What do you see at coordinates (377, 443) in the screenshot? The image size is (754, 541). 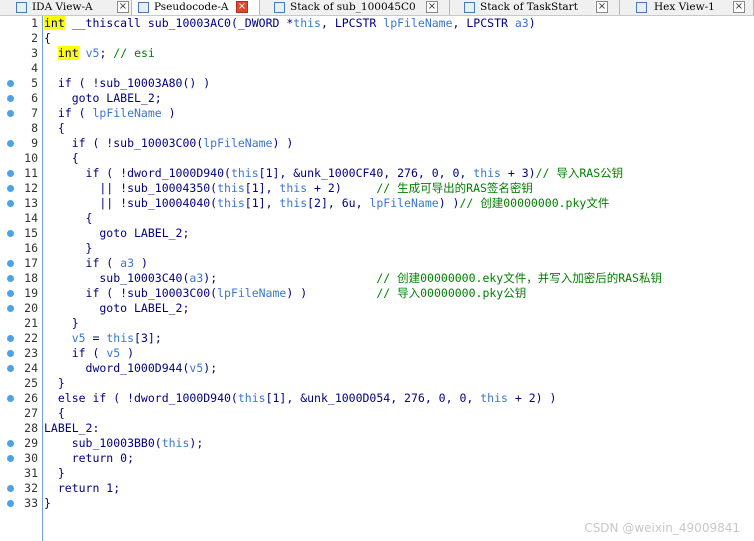 I see `code-line: 29 sub_10003BB0(this);` at bounding box center [377, 443].